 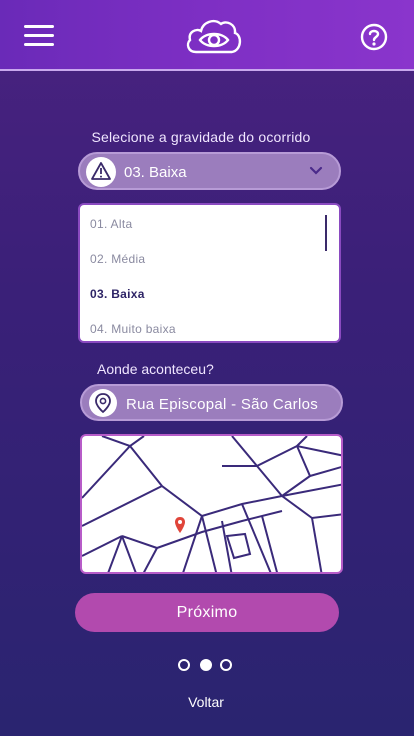 What do you see at coordinates (180, 525) in the screenshot?
I see `map-marker-icon` at bounding box center [180, 525].